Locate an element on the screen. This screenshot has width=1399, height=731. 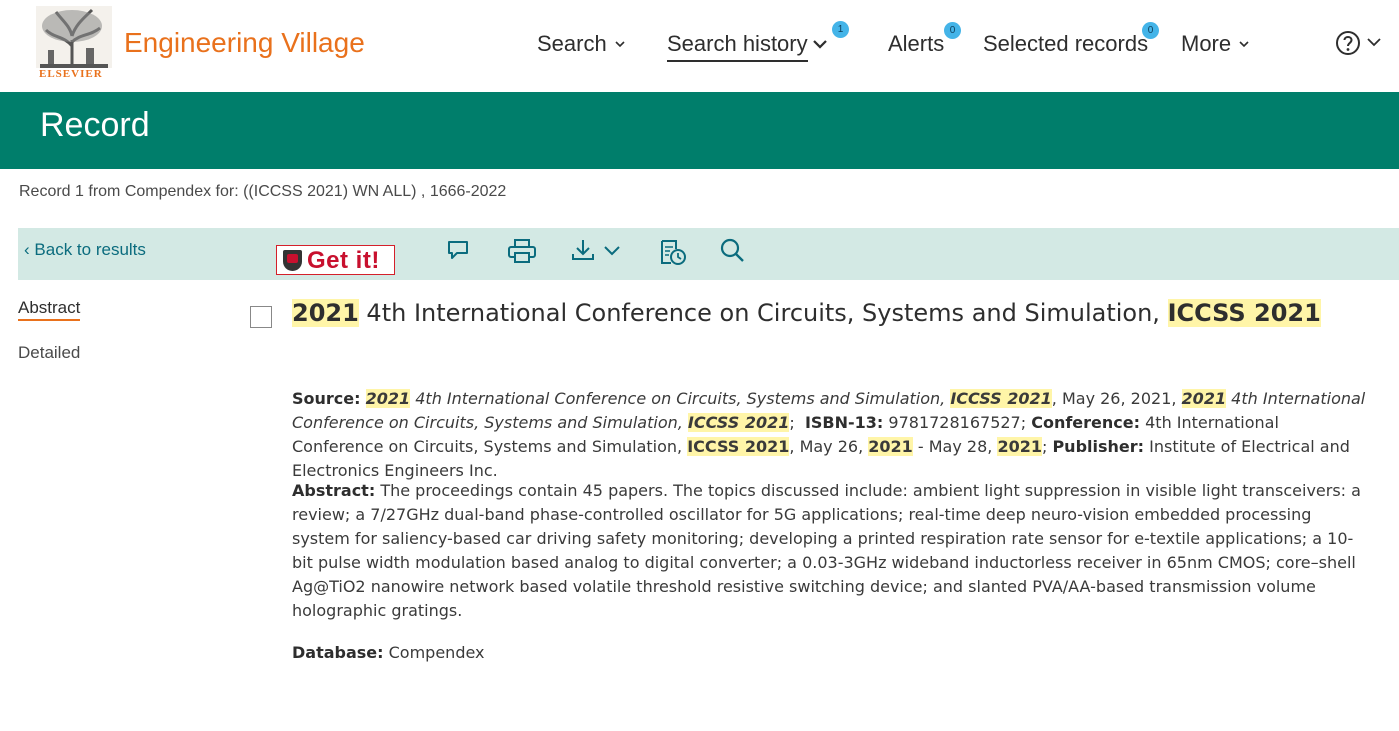
nav-more: More is located at coordinates (1215, 44).